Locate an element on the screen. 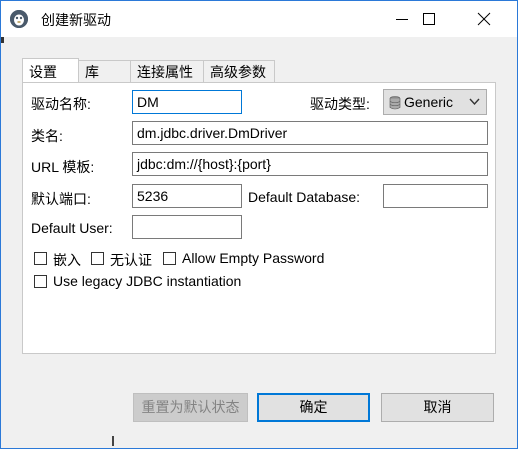 This screenshot has width=518, height=449. allow-empty-password-checkbox is located at coordinates (169, 258).